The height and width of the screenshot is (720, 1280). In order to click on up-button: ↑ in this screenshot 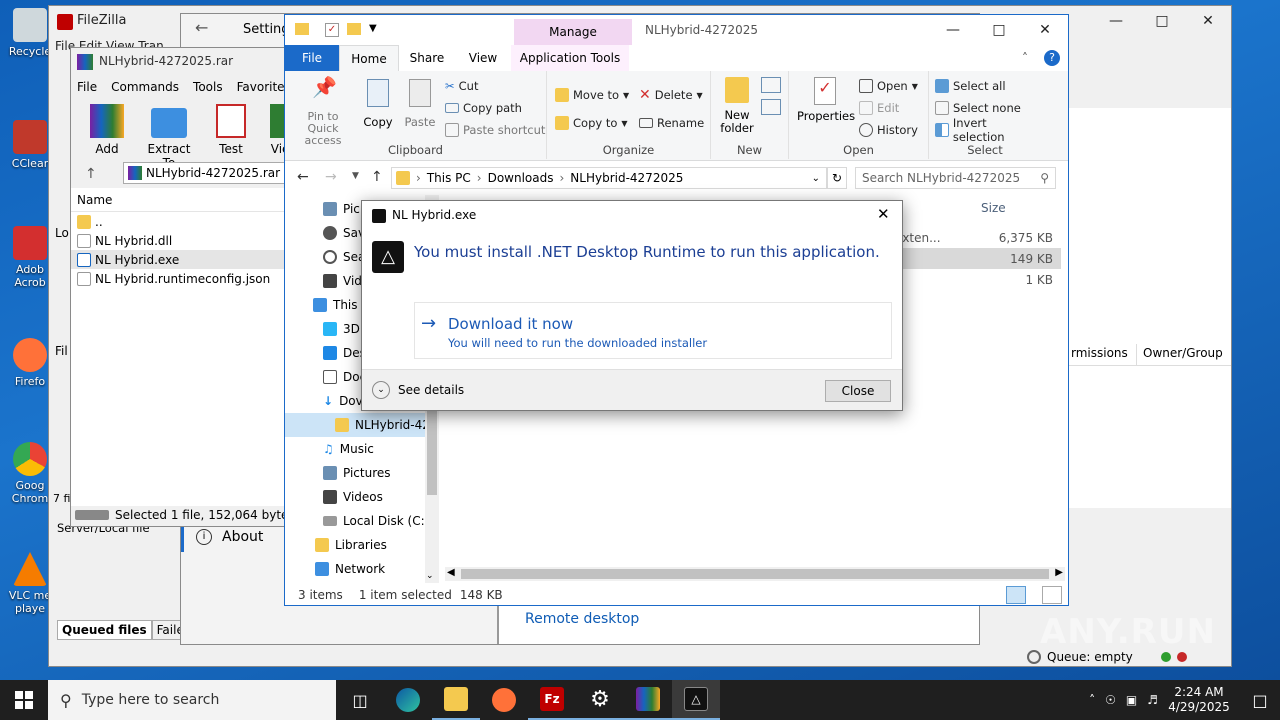, I will do `click(377, 177)`.